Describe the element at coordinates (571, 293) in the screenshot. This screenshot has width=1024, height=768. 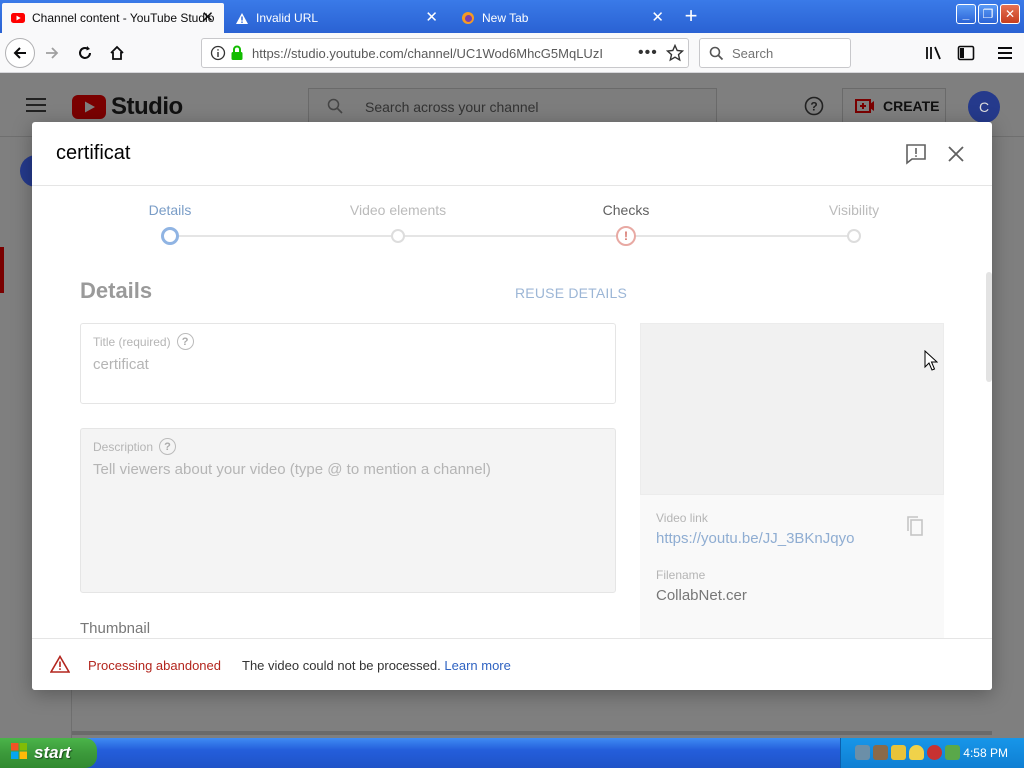
I see `reuse-details-button: REUSE DETAILS` at that location.